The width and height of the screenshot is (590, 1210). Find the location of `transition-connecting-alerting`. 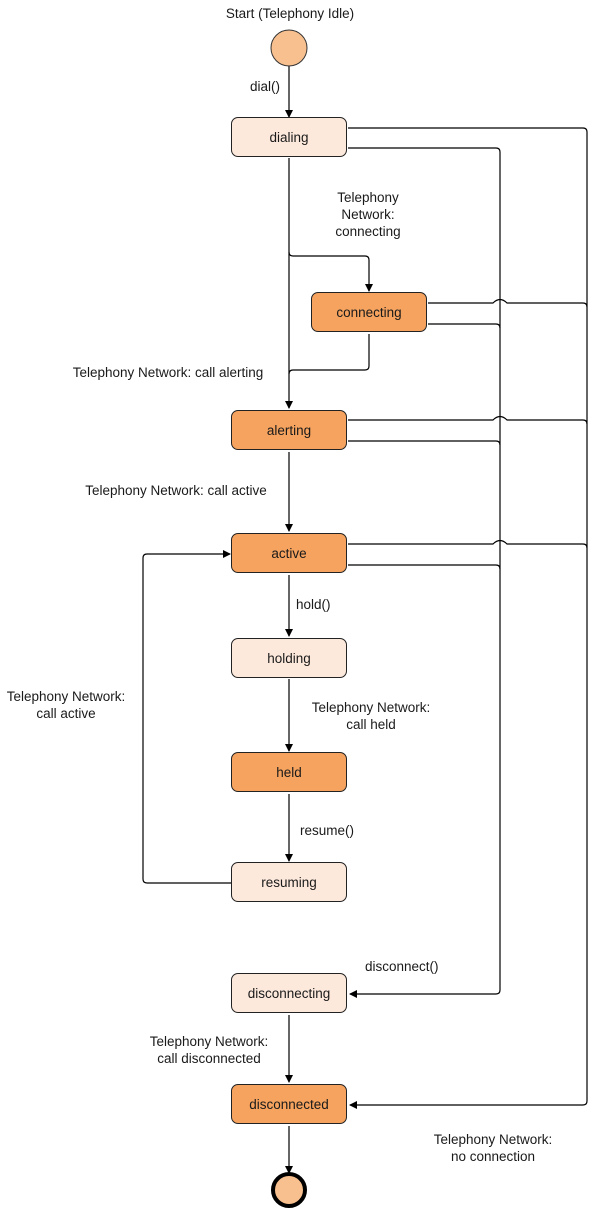

transition-connecting-alerting is located at coordinates (329, 354).